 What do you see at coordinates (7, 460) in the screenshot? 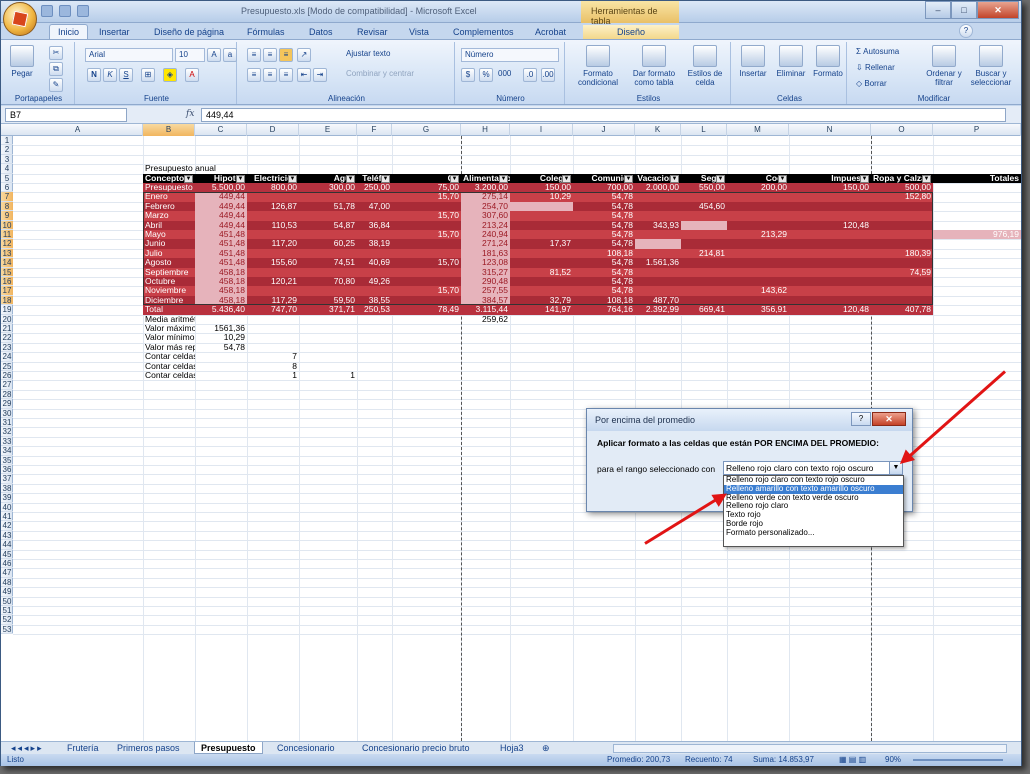
I see `row-header-35: 35` at bounding box center [7, 460].